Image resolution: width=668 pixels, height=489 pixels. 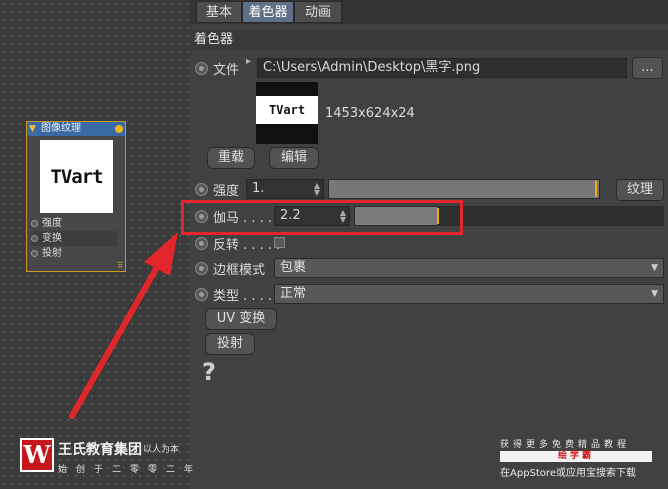 I want to click on output-port-icon, so click(x=119, y=129).